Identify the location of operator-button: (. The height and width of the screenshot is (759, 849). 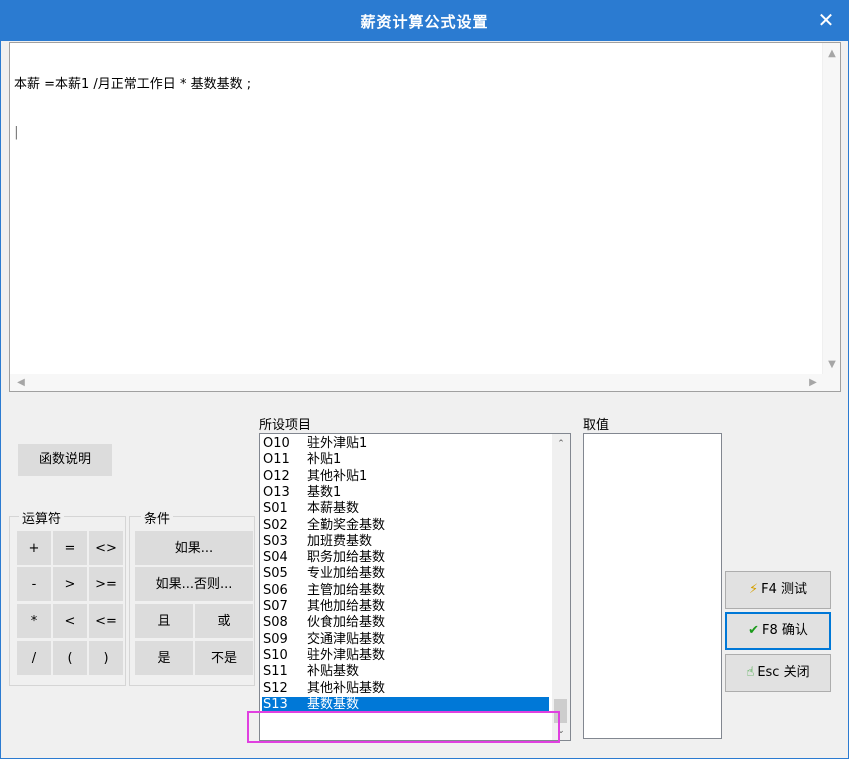
(70, 658).